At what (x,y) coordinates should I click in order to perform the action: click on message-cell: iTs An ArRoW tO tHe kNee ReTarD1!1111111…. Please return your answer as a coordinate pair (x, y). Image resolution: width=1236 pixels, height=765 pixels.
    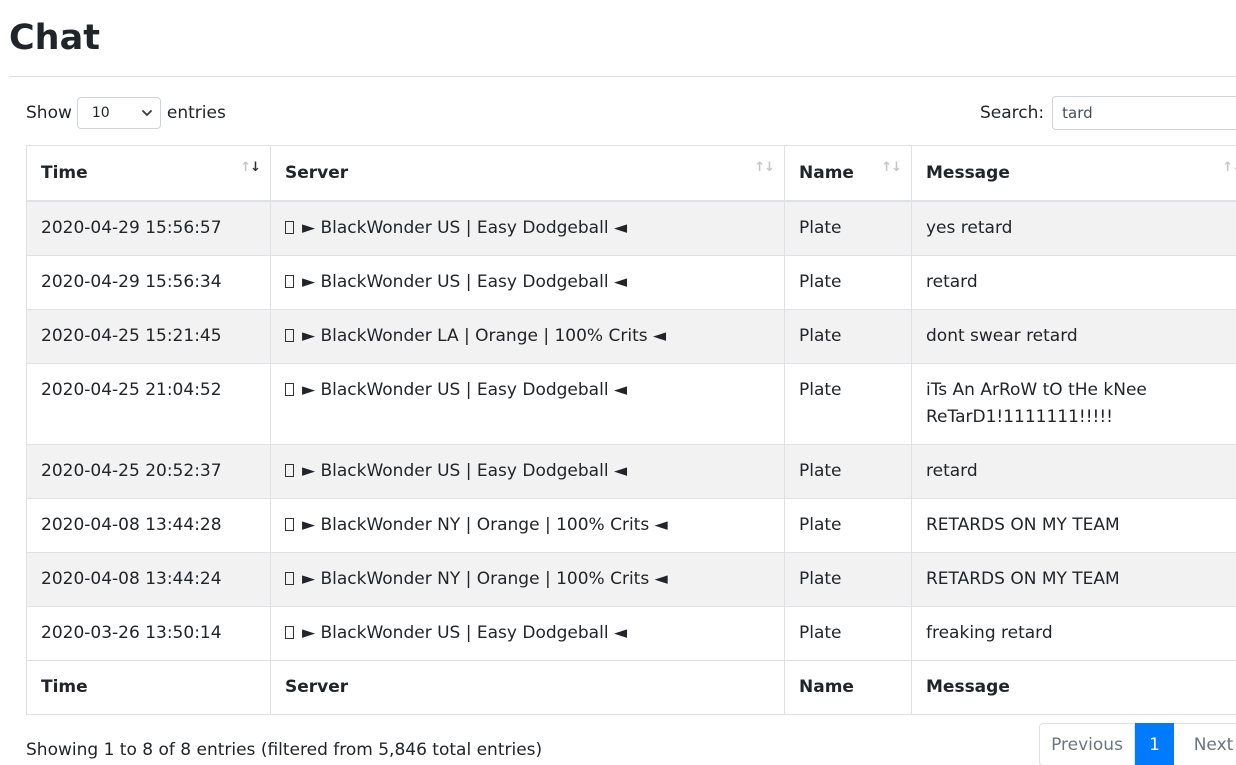
    Looking at the image, I should click on (1073, 403).